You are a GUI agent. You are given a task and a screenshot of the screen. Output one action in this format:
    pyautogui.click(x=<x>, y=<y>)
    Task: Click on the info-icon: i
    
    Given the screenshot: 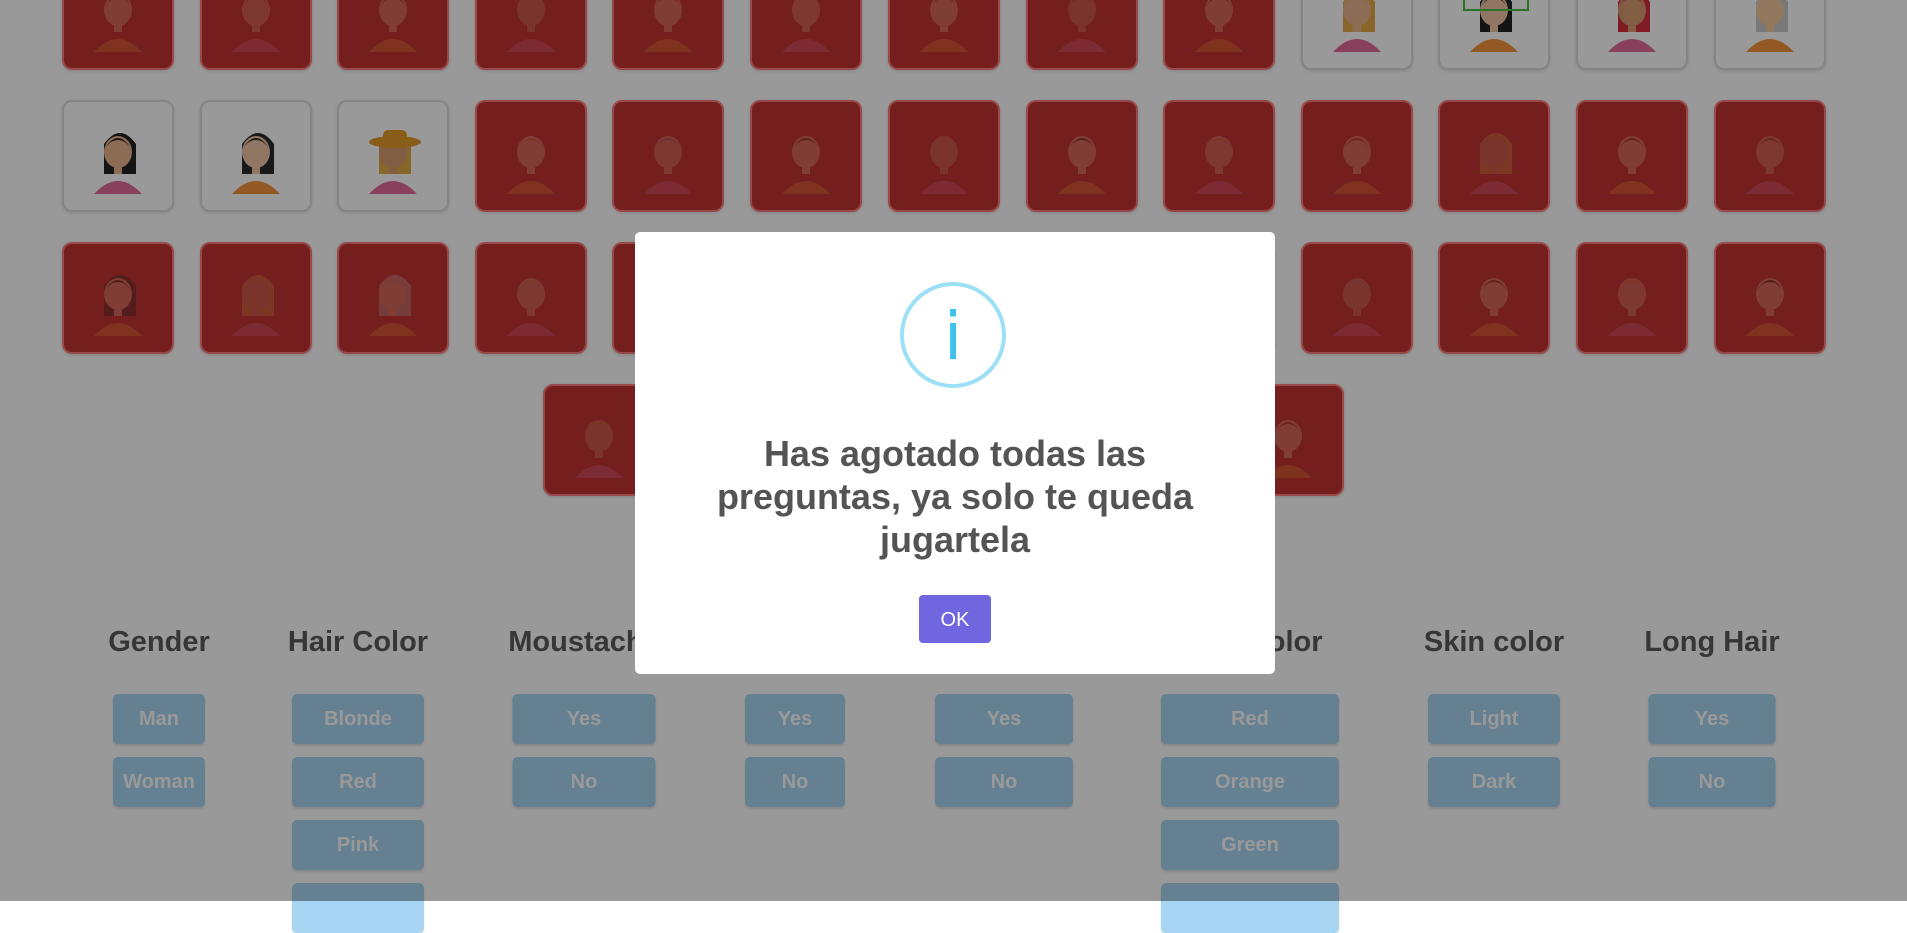 What is the action you would take?
    pyautogui.click(x=953, y=335)
    